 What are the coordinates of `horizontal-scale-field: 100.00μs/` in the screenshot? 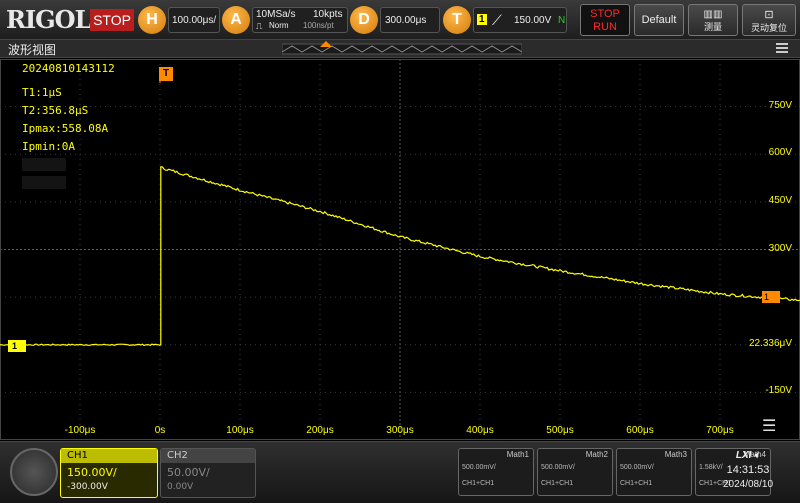 It's located at (194, 20).